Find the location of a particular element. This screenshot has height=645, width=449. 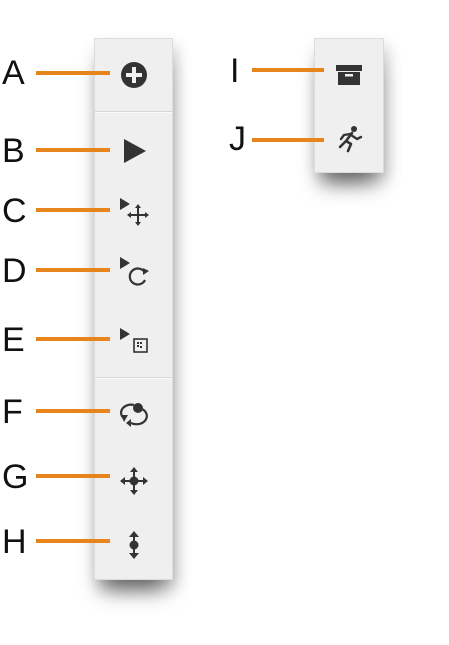

pan-move-icon is located at coordinates (133, 481).